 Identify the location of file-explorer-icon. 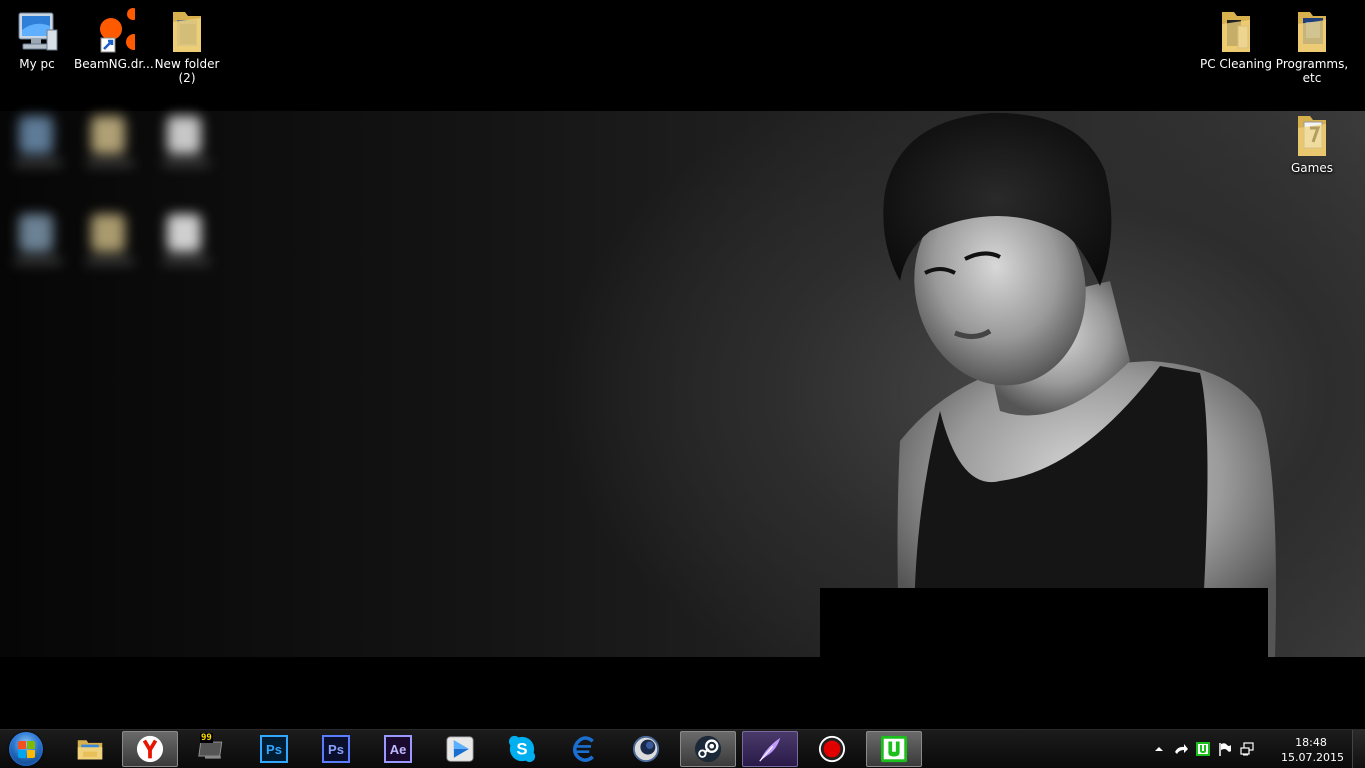
(90, 749).